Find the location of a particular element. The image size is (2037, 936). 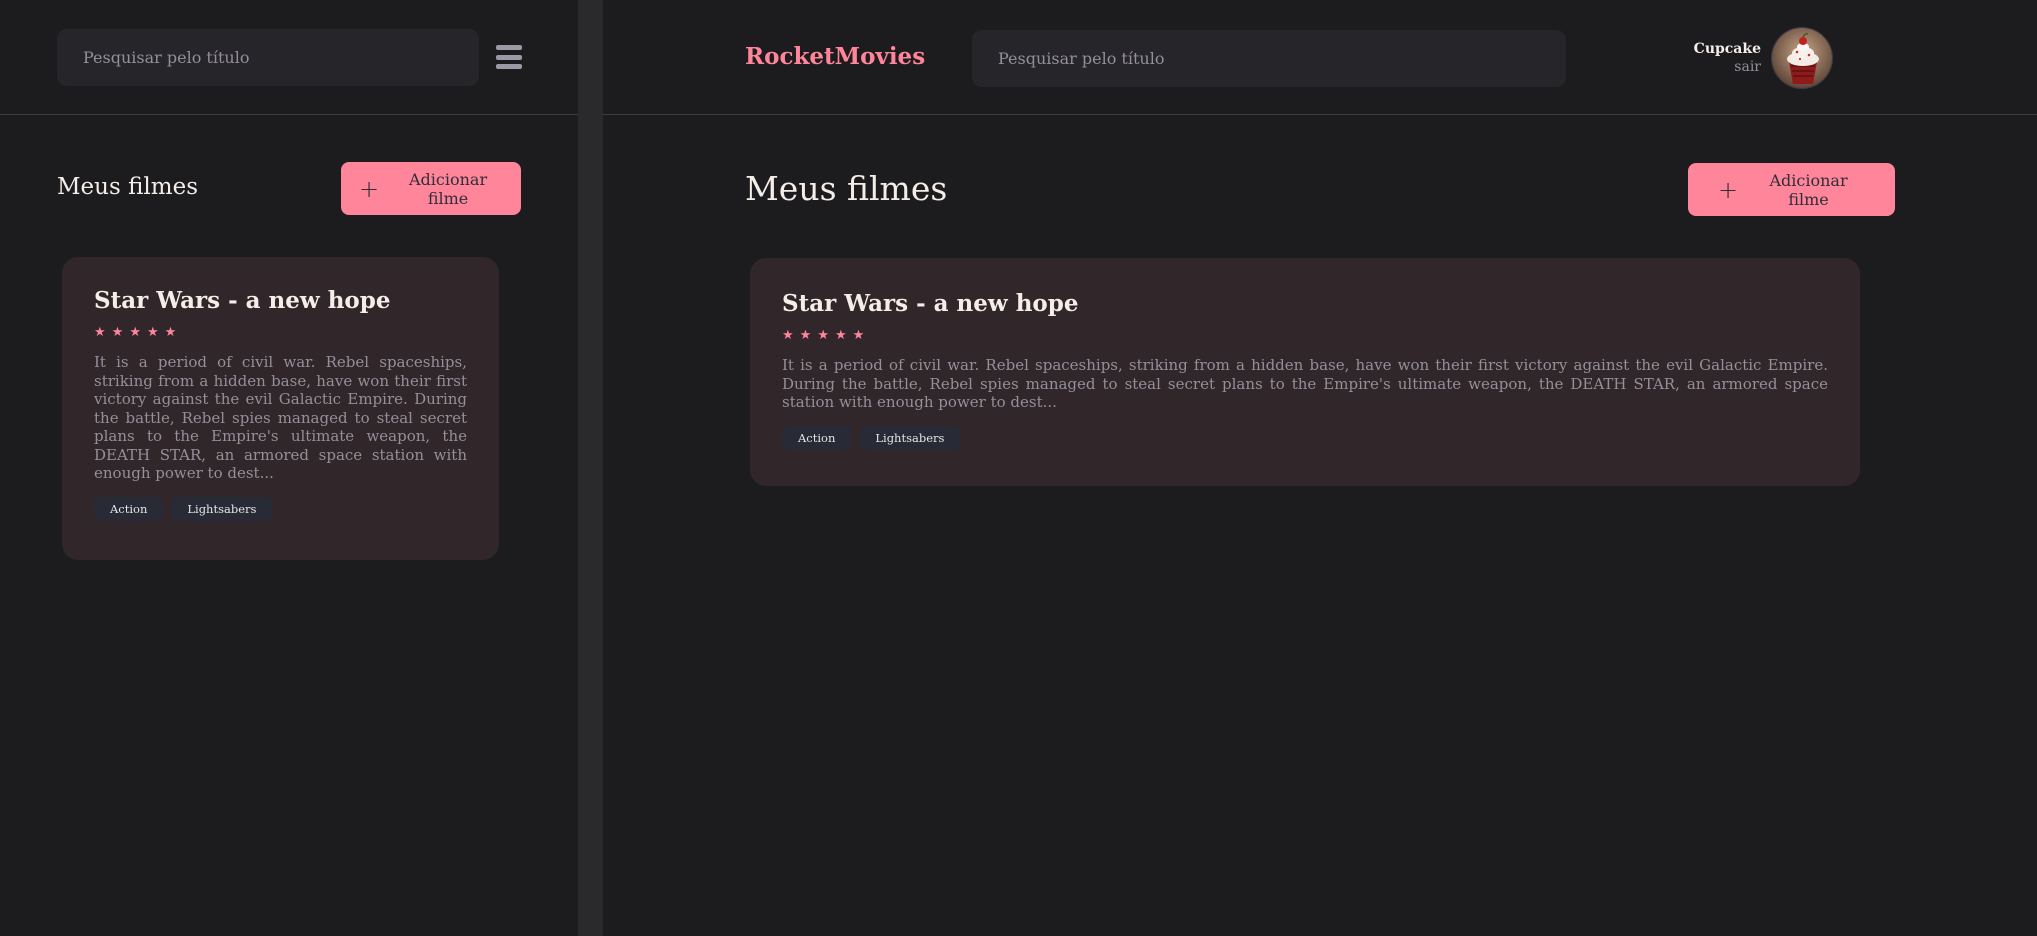

avatar is located at coordinates (1802, 58).